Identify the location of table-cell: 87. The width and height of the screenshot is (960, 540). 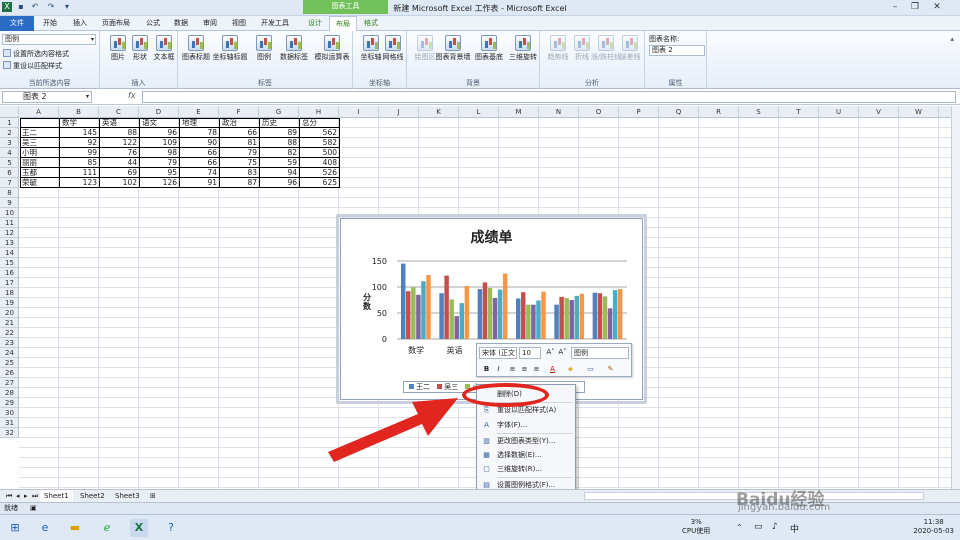
(240, 183).